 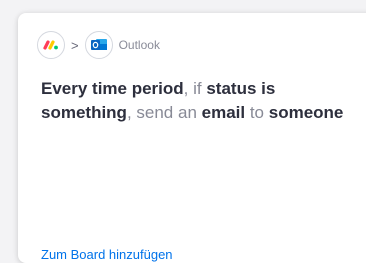 What do you see at coordinates (51, 45) in the screenshot?
I see `monday-icon` at bounding box center [51, 45].